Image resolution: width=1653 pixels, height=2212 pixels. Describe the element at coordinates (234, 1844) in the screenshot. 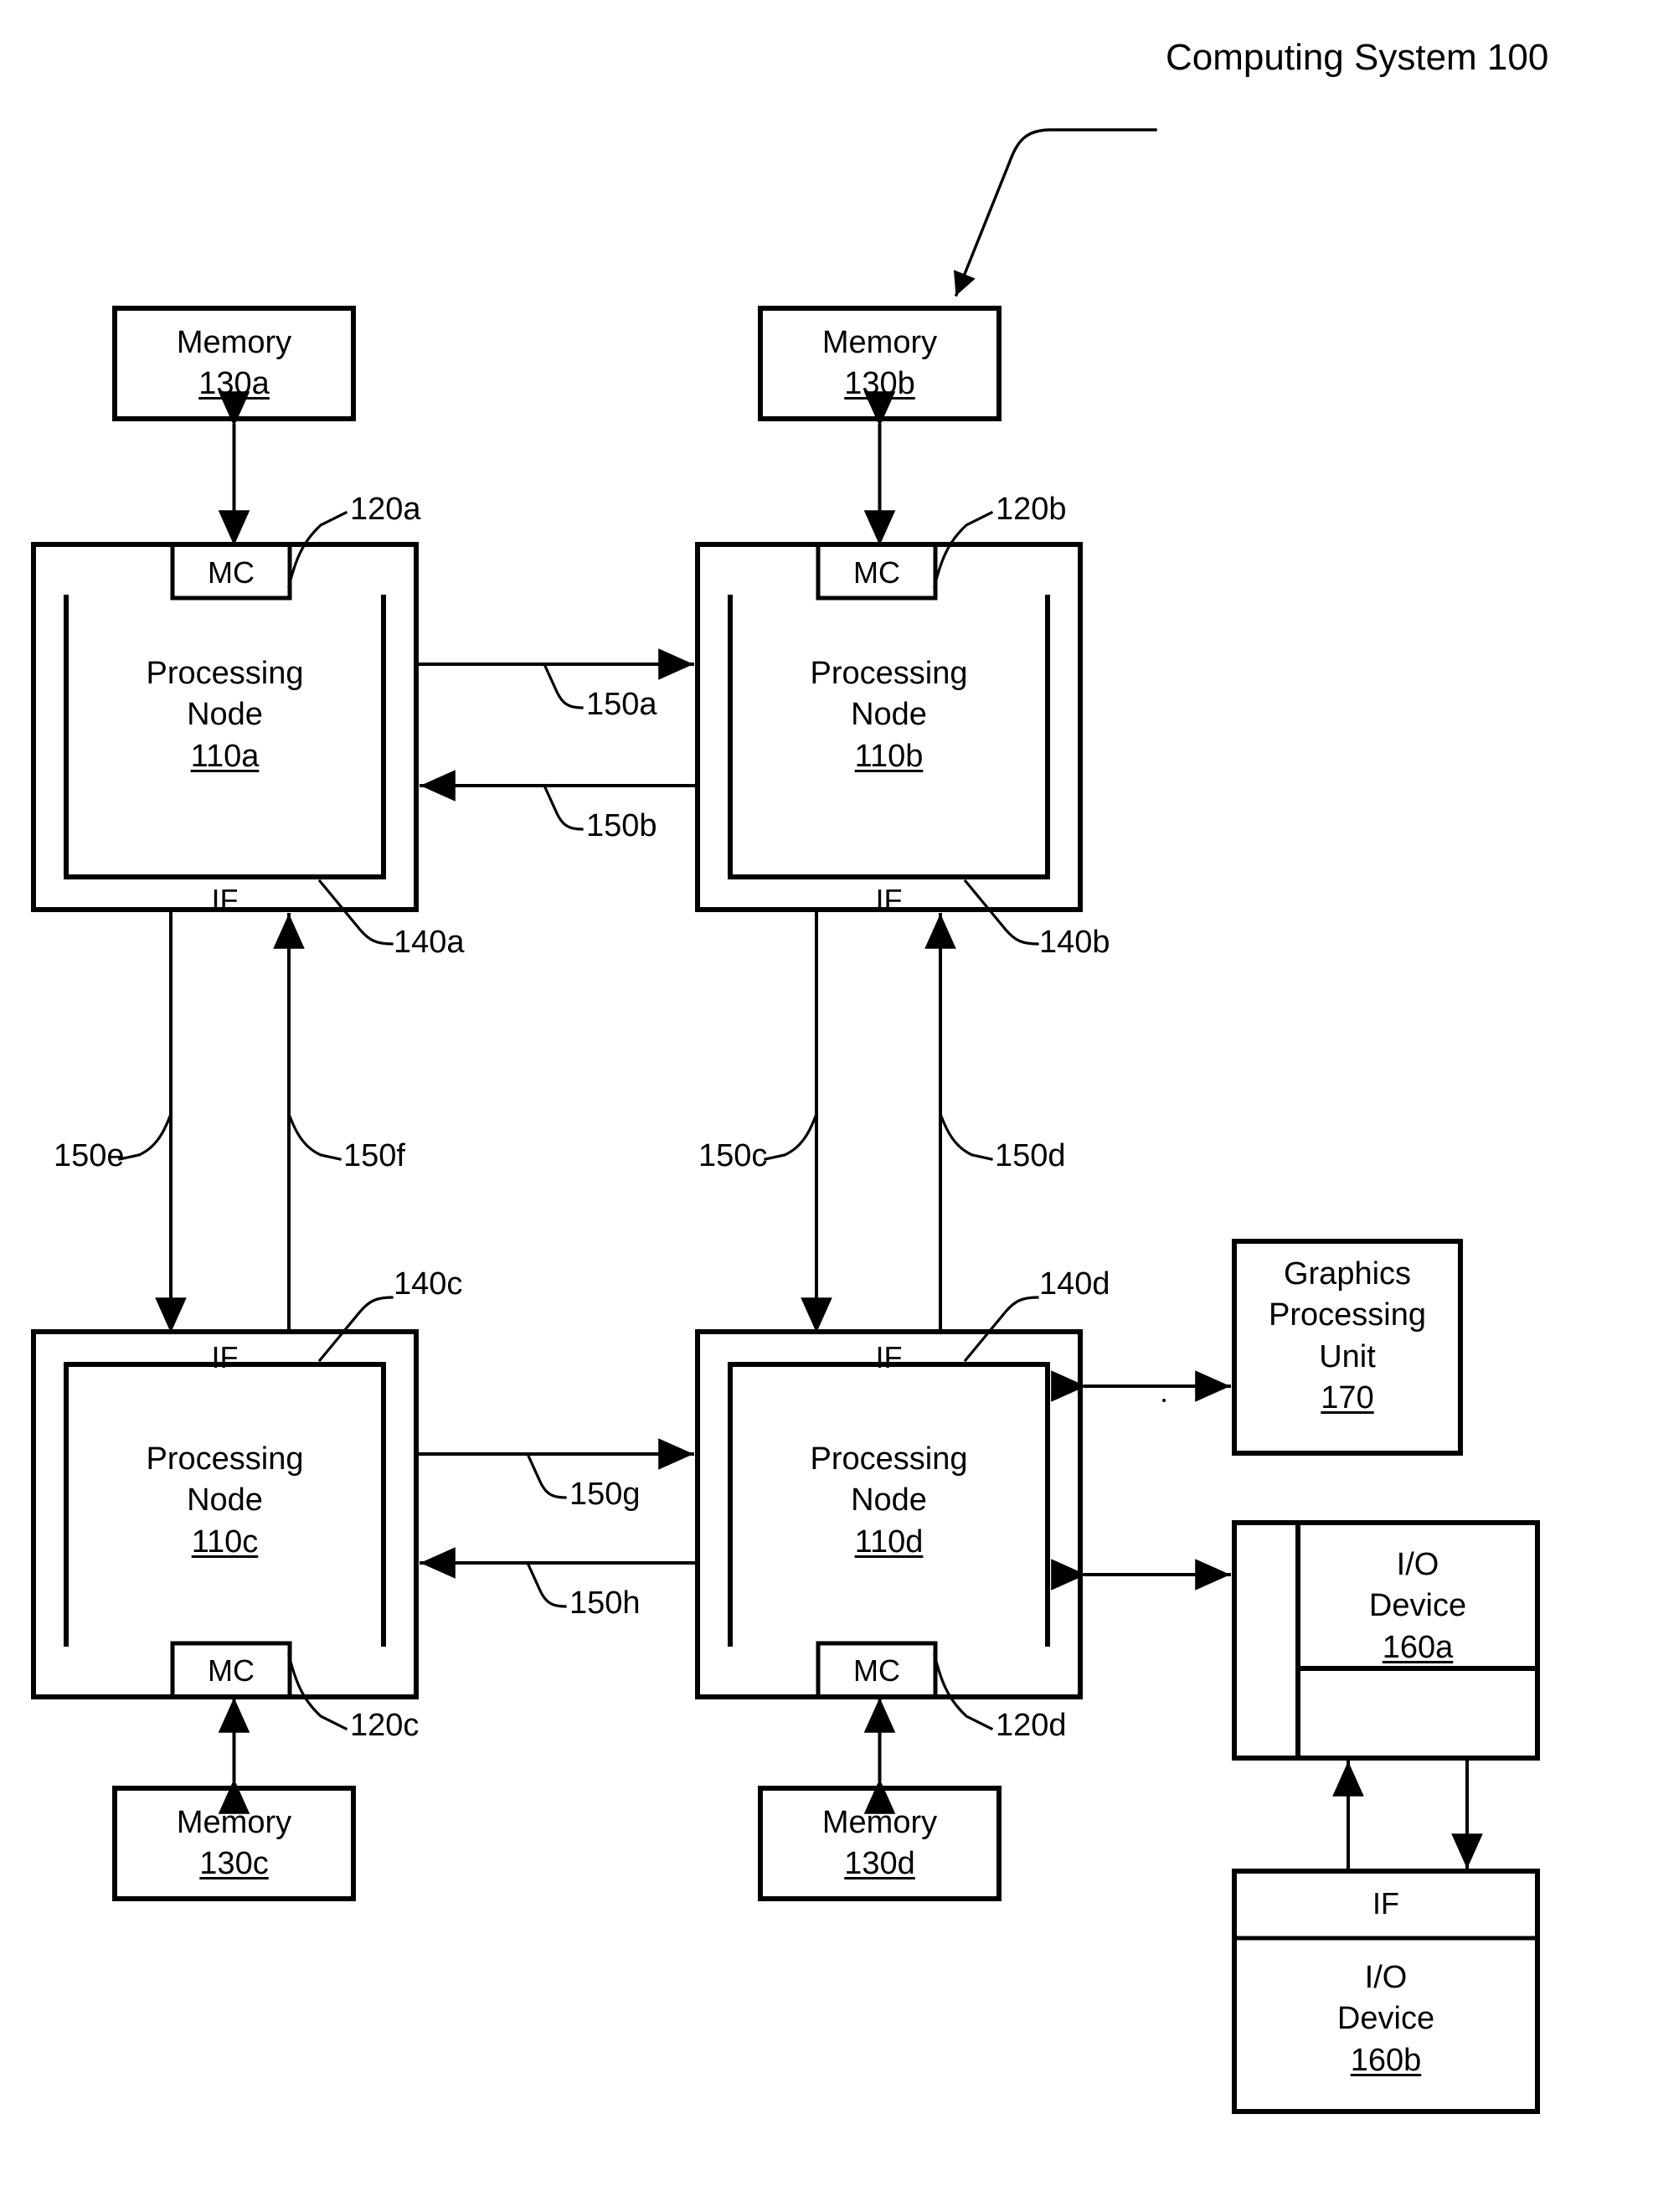

I see `memory-label-130c: Memory 130c` at that location.